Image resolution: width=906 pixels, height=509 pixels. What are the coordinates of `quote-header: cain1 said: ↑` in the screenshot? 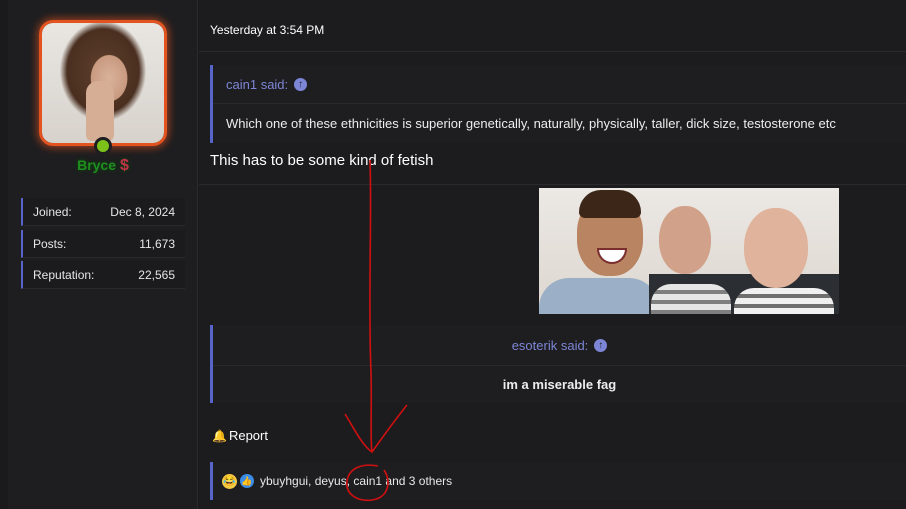 It's located at (559, 84).